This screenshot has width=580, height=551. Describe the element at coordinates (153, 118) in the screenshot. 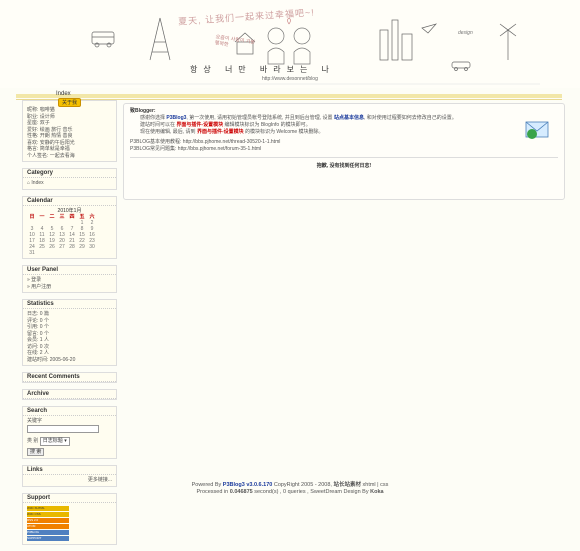

I see `para1-text-a: 感谢你选择` at that location.